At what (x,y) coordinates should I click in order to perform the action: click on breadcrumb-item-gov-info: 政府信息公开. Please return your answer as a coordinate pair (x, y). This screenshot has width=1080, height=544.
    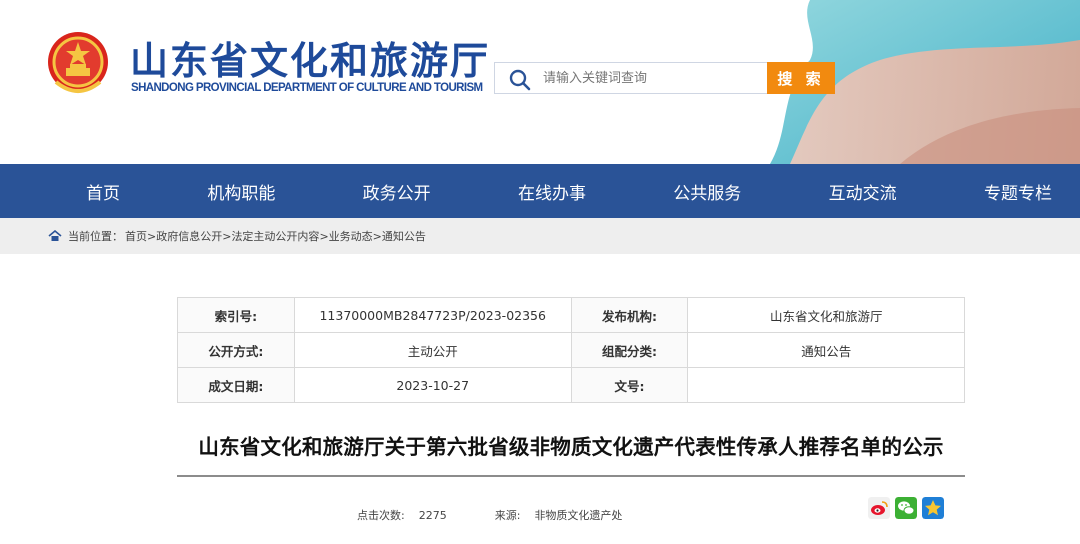
    Looking at the image, I should click on (189, 236).